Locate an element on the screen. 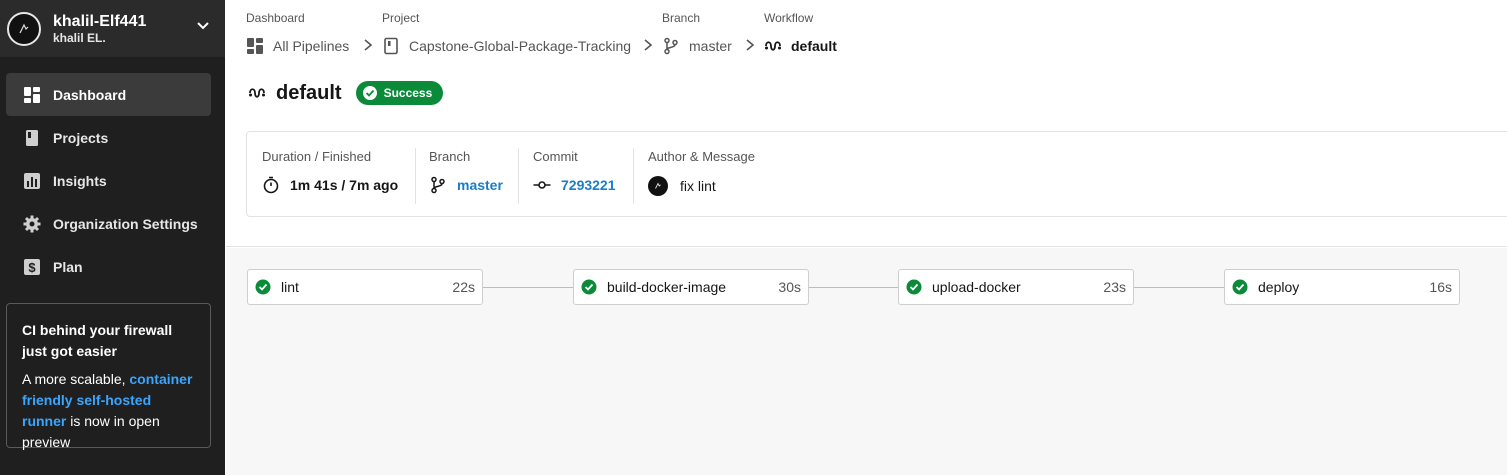 This screenshot has height=475, width=1507. summary-author: Author & Message fix lint is located at coordinates (701, 176).